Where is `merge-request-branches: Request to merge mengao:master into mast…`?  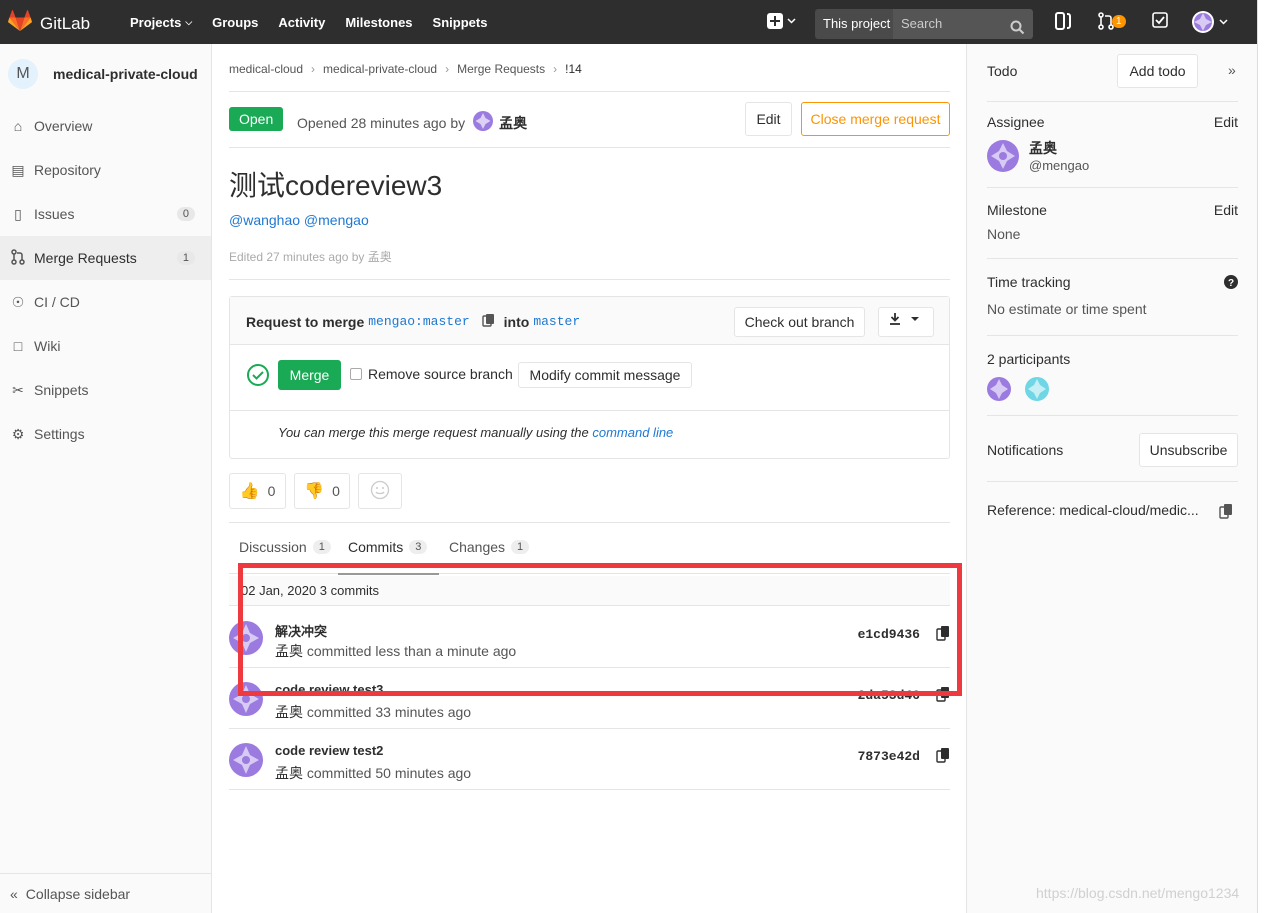 merge-request-branches: Request to merge mengao:master into mast… is located at coordinates (413, 321).